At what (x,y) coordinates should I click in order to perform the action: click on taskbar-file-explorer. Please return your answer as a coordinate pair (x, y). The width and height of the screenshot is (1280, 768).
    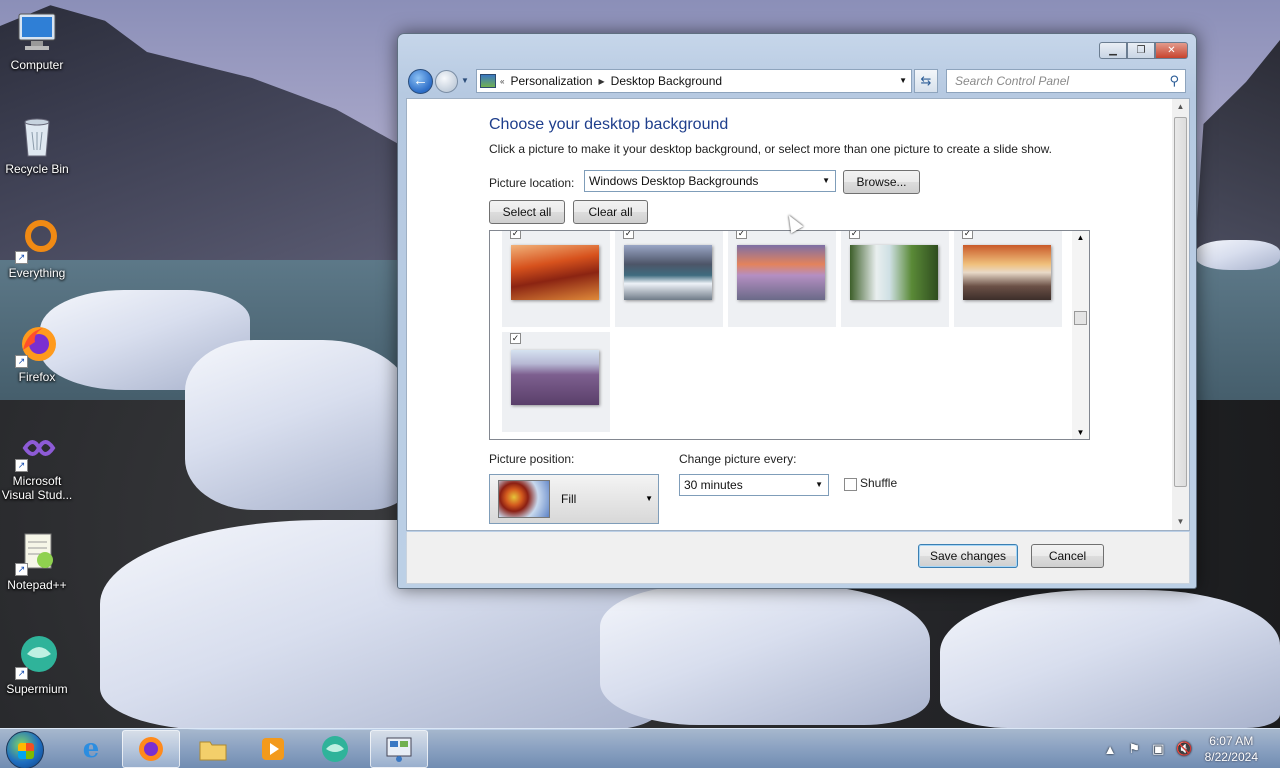
    Looking at the image, I should click on (213, 749).